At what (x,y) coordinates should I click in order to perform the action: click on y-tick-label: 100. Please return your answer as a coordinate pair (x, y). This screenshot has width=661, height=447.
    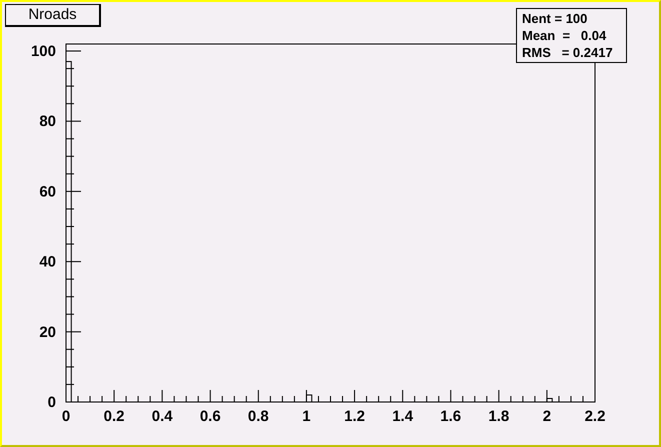
    Looking at the image, I should click on (43, 51).